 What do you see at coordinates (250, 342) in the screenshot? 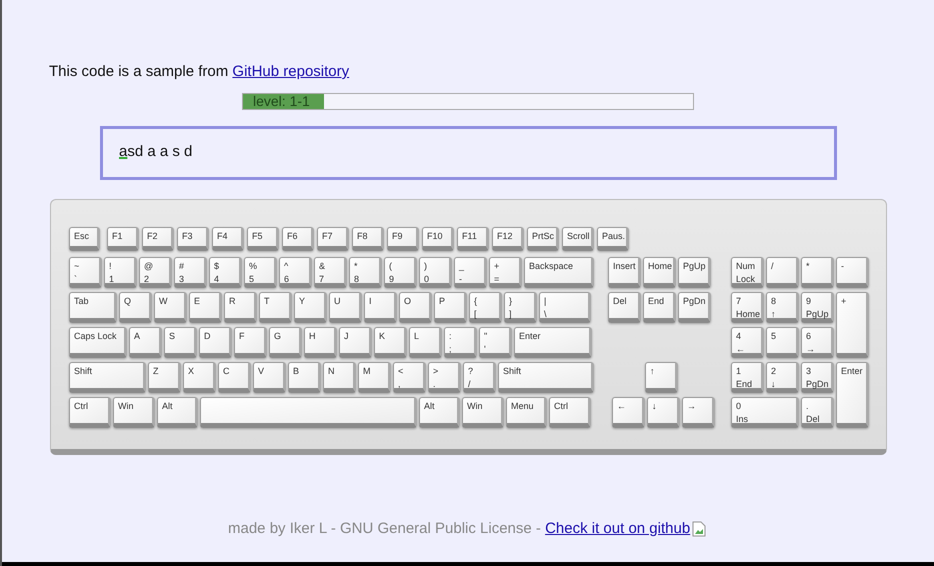
I see `keyboard-key: F` at bounding box center [250, 342].